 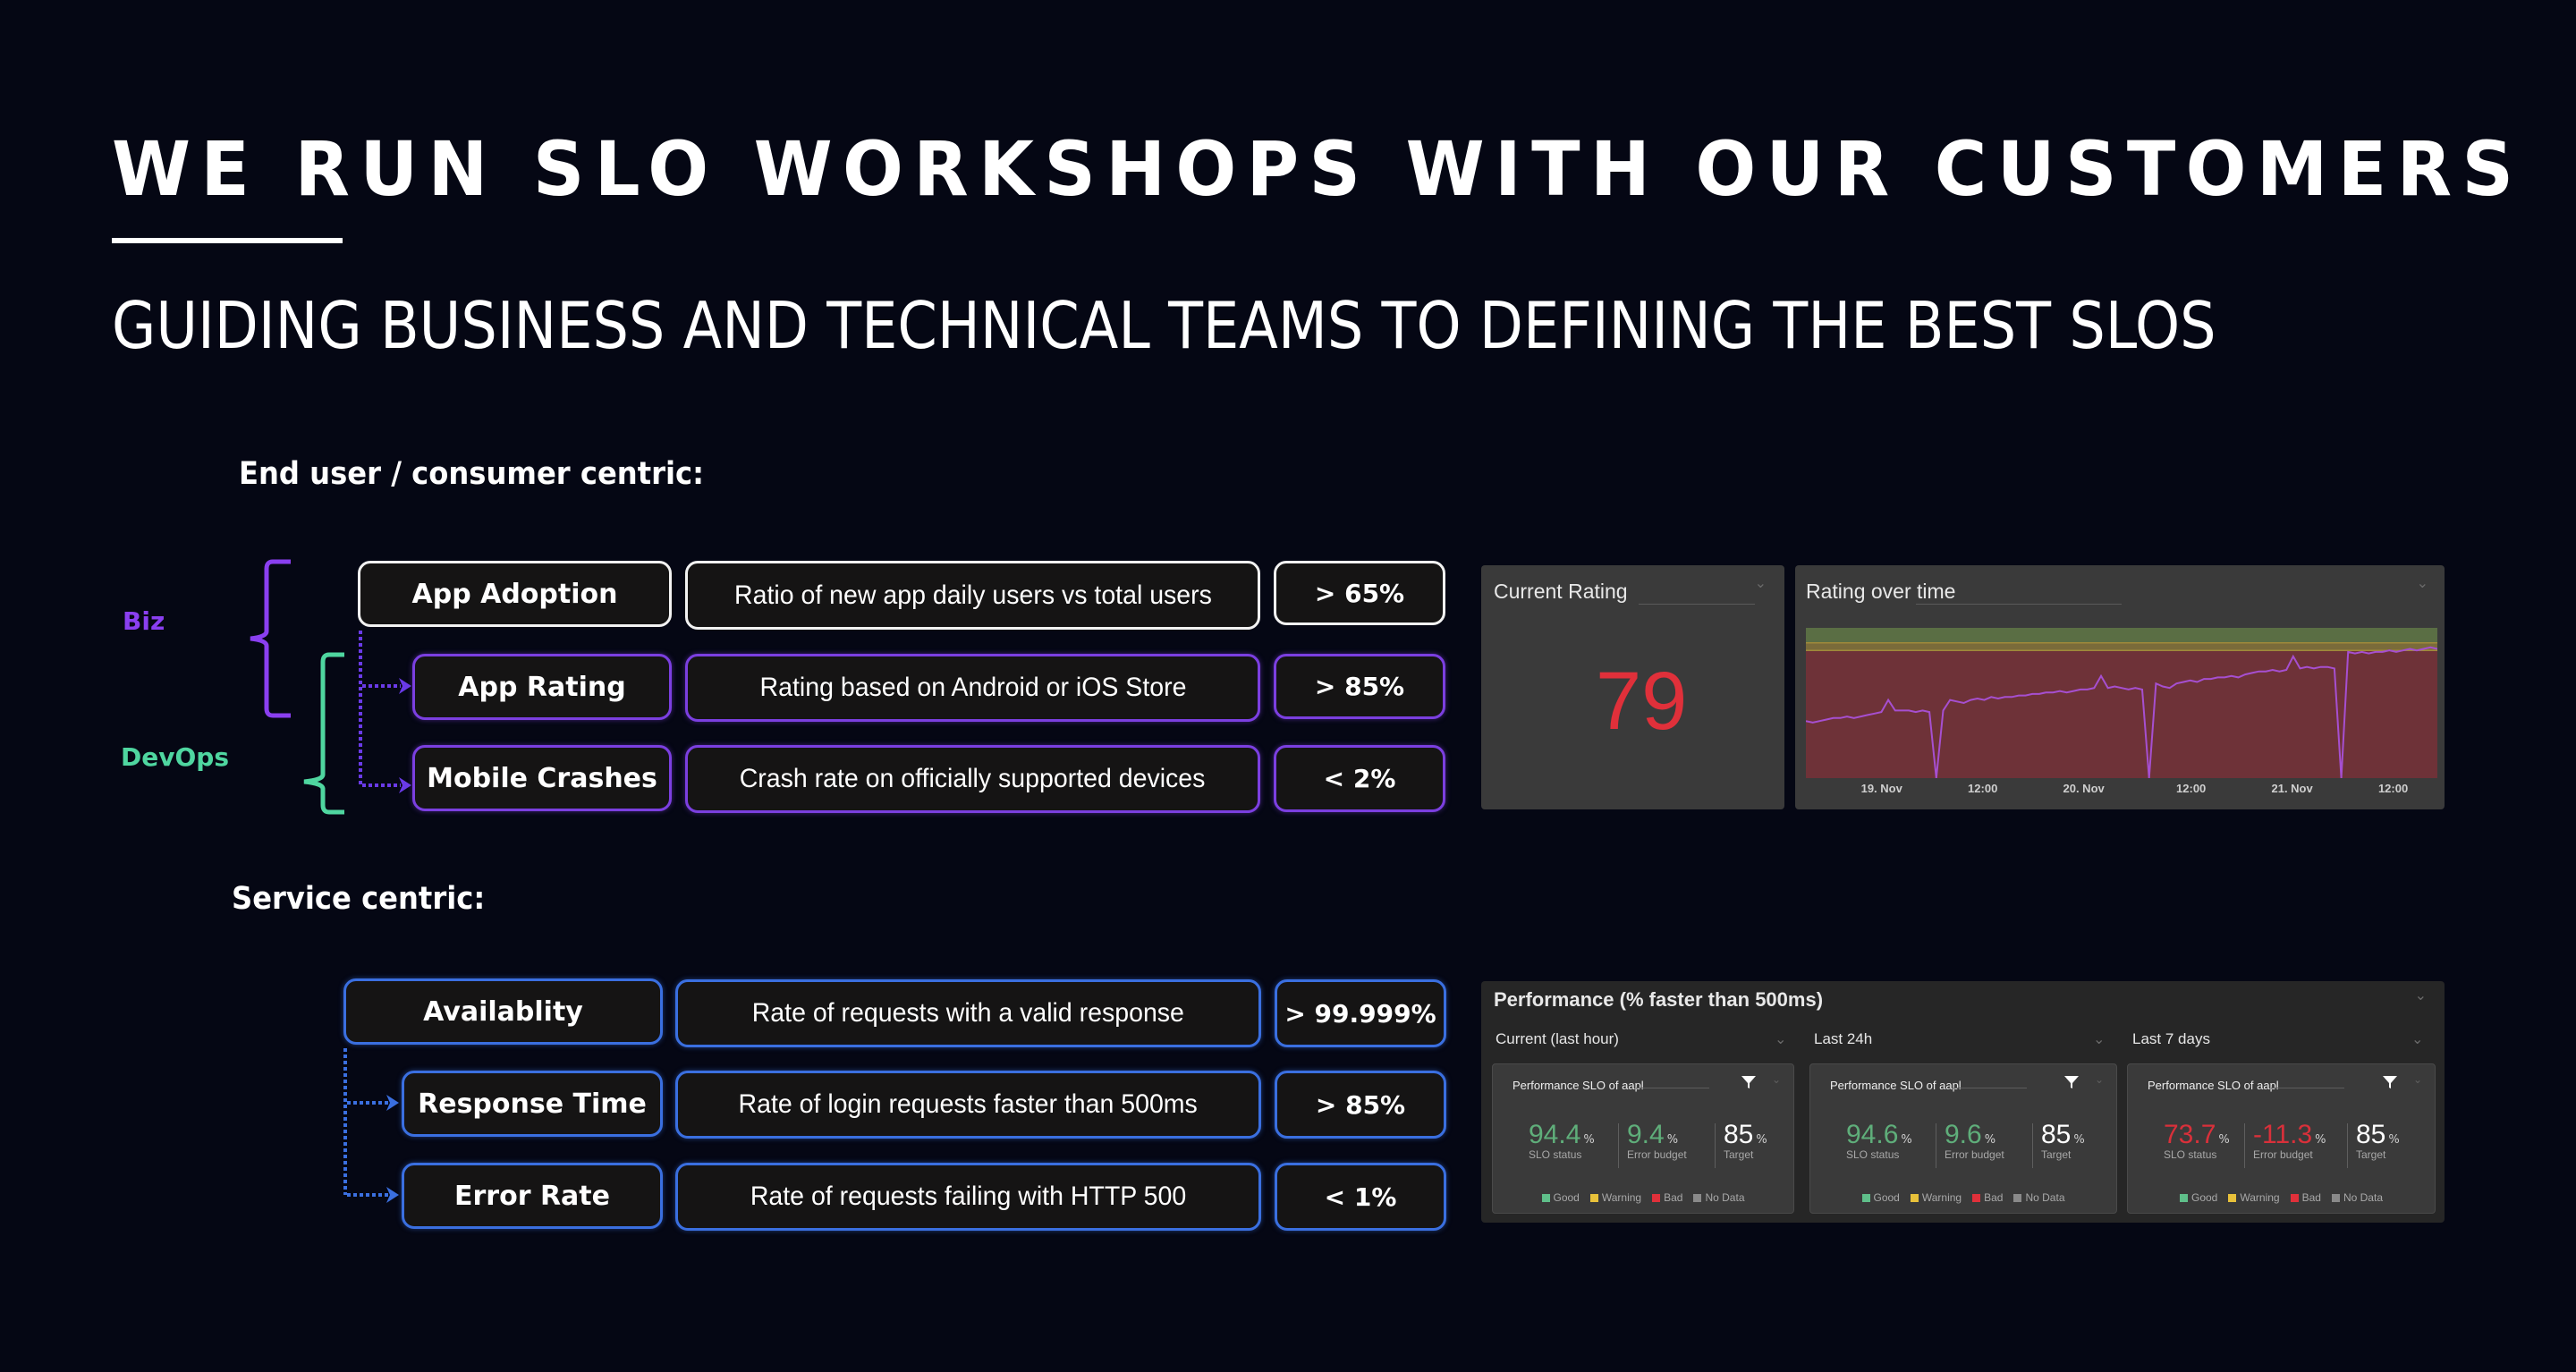 What do you see at coordinates (2197, 1140) in the screenshot?
I see `slo-status-metric: 73.7% SLO status` at bounding box center [2197, 1140].